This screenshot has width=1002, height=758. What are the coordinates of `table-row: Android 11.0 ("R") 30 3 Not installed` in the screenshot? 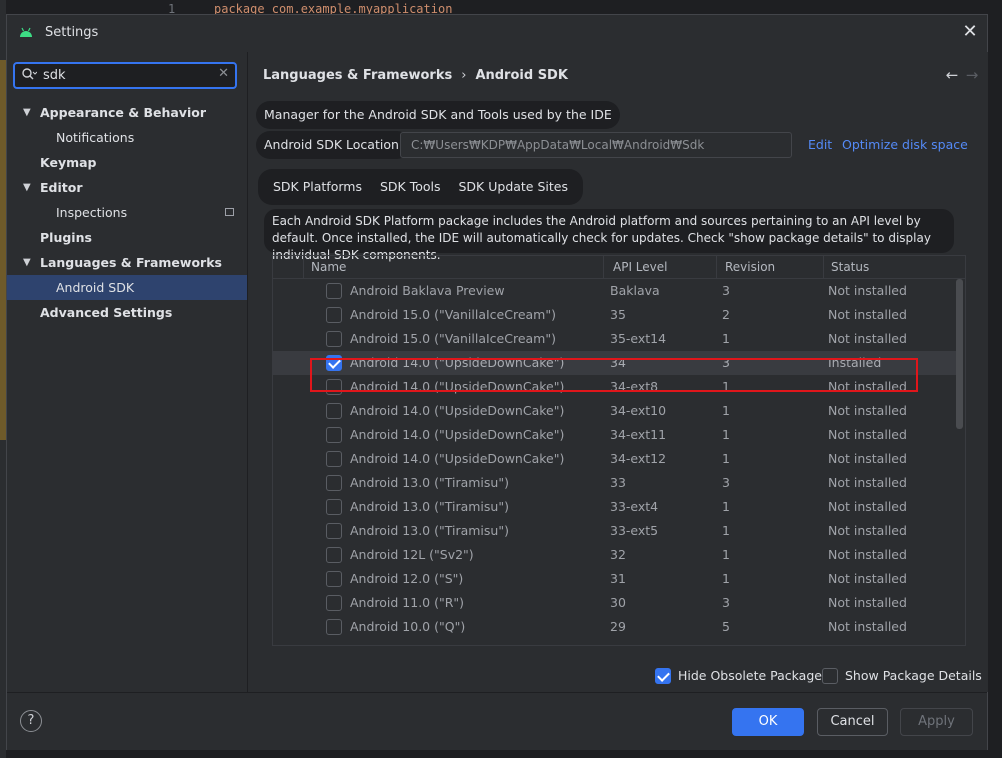 It's located at (616, 603).